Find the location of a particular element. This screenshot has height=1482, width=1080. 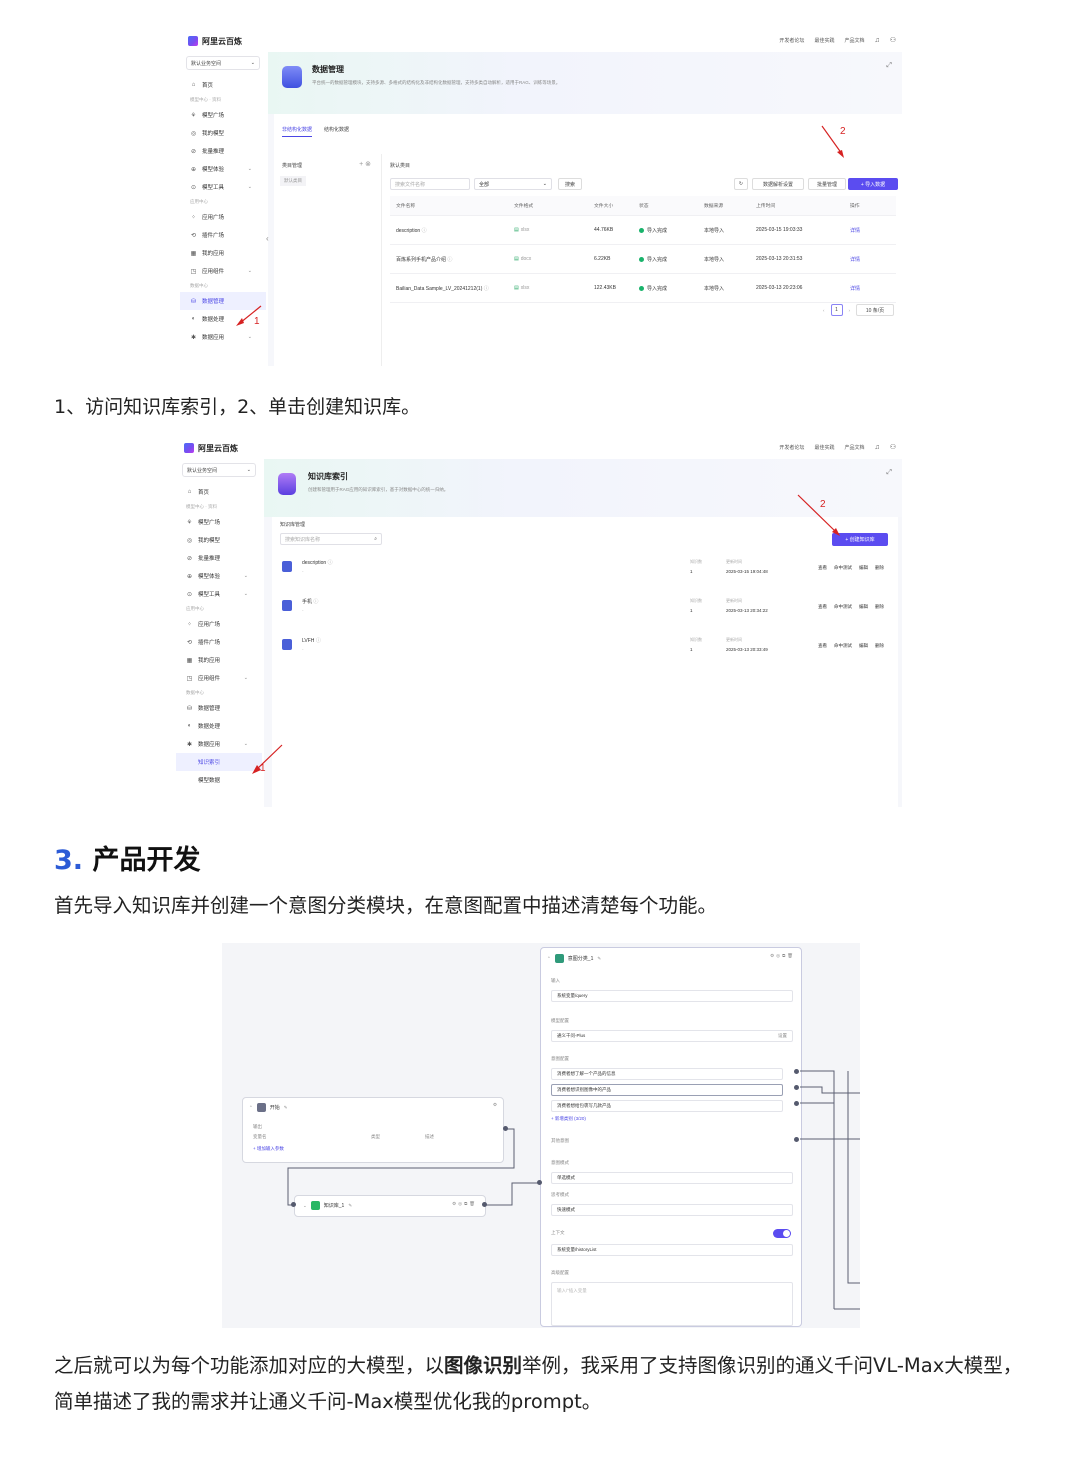

tab-unstructured: 非结构化数据 is located at coordinates (297, 131).